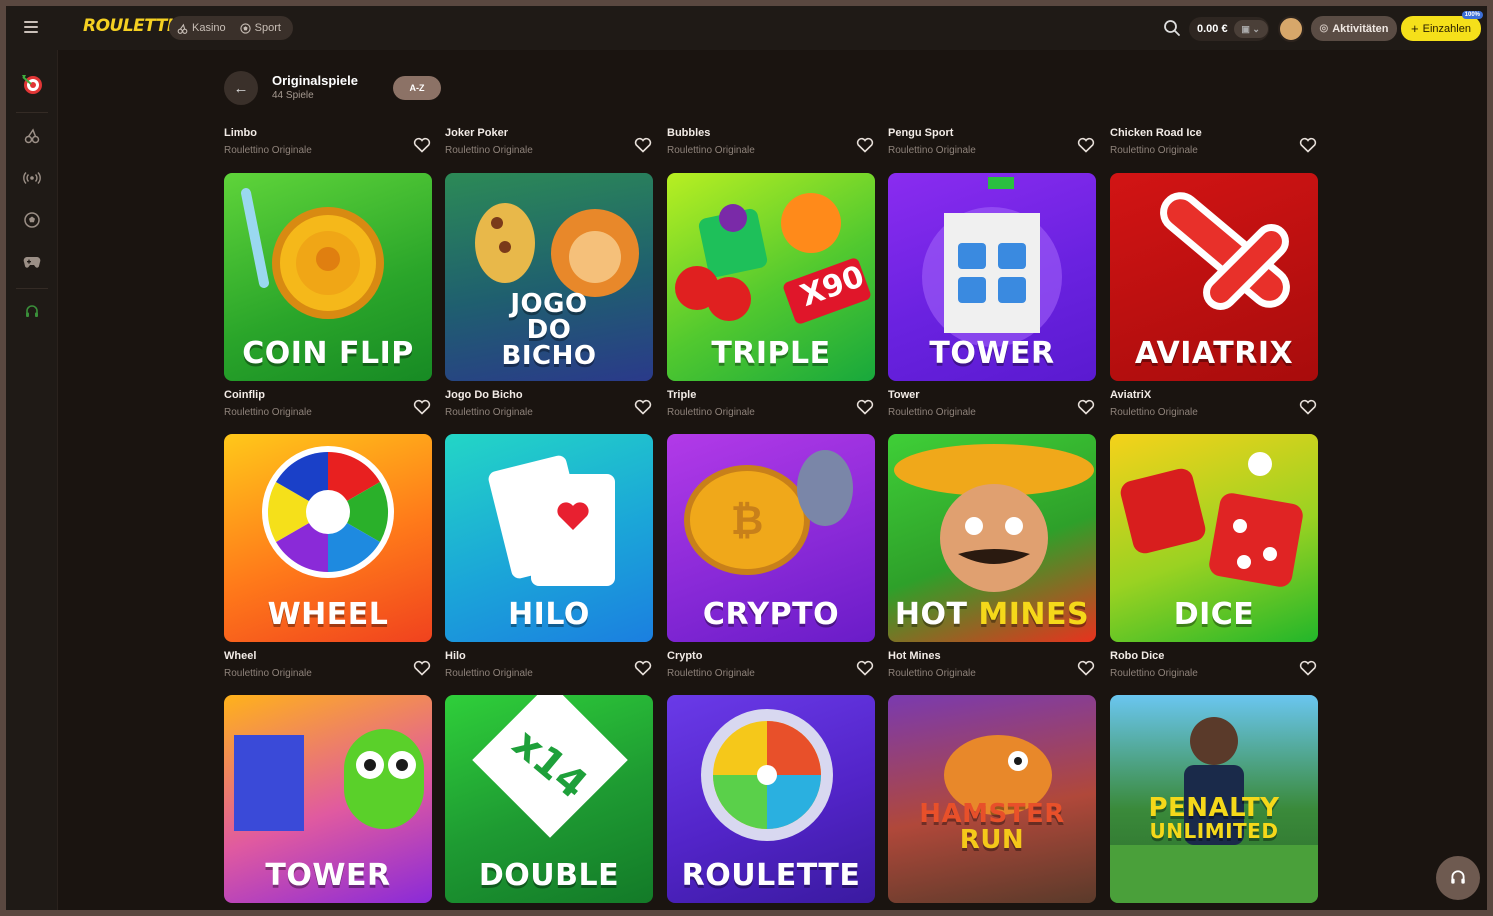  Describe the element at coordinates (32, 262) in the screenshot. I see `sidebar-item-esports` at that location.